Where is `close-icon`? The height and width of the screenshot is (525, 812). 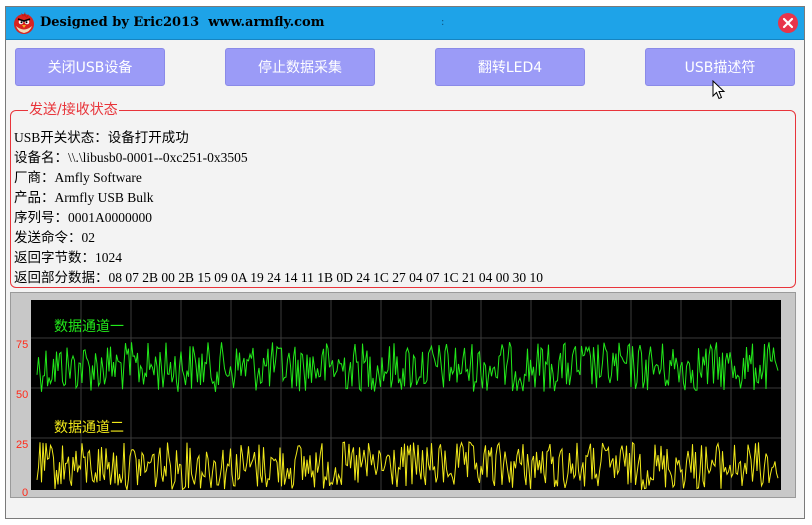 close-icon is located at coordinates (788, 23).